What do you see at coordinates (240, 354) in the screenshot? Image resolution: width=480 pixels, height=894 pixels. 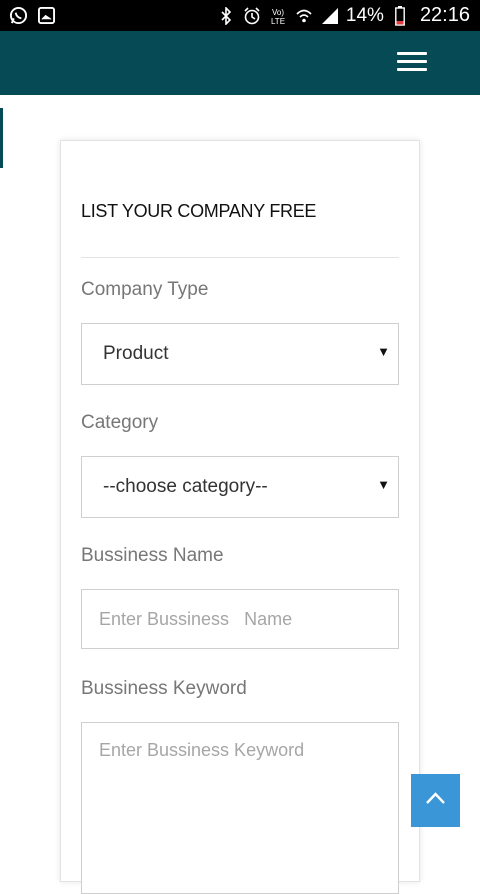 I see `company-type-select: Product ▼` at bounding box center [240, 354].